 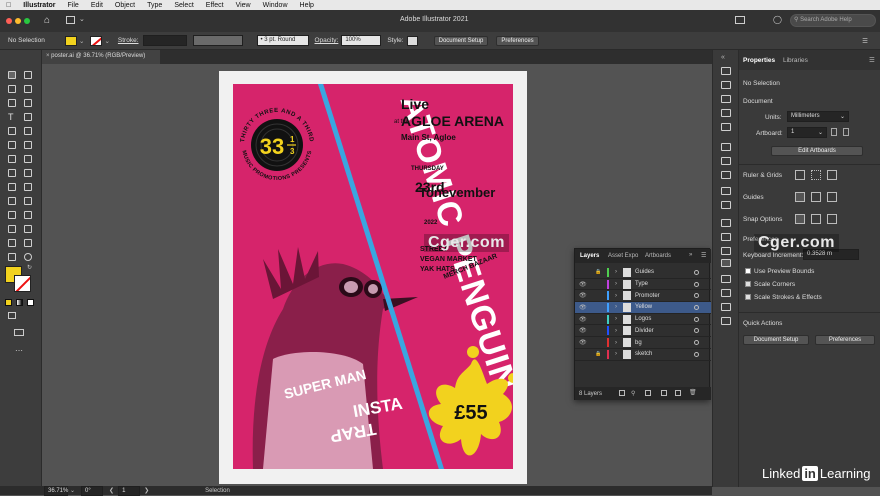 I want to click on locate-object-icon: ⚲, so click(x=633, y=393).